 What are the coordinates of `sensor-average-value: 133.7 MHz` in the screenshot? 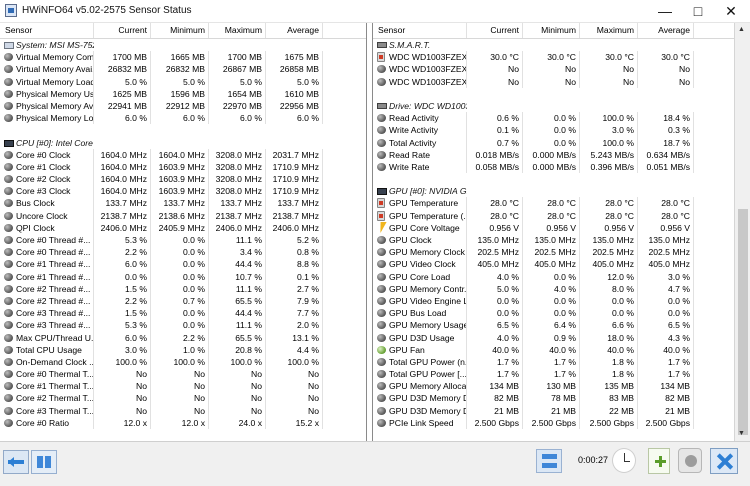 It's located at (294, 203).